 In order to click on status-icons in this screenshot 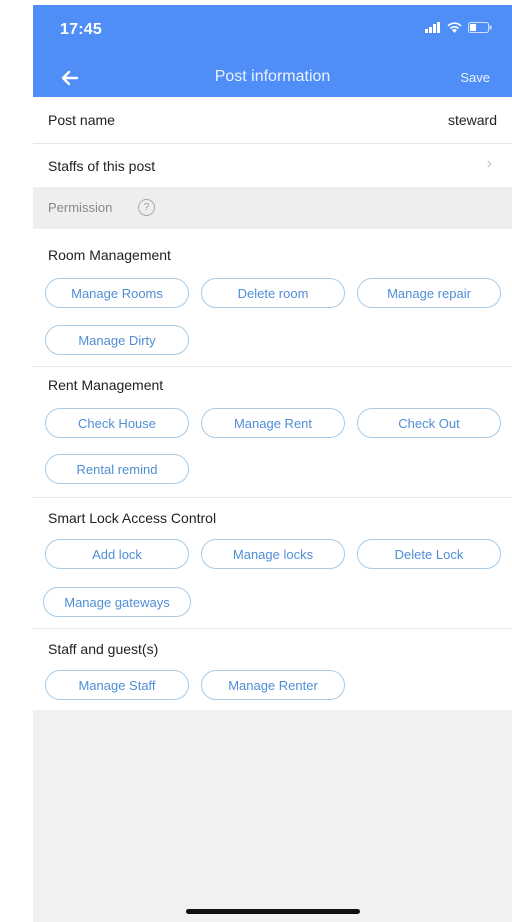, I will do `click(458, 27)`.